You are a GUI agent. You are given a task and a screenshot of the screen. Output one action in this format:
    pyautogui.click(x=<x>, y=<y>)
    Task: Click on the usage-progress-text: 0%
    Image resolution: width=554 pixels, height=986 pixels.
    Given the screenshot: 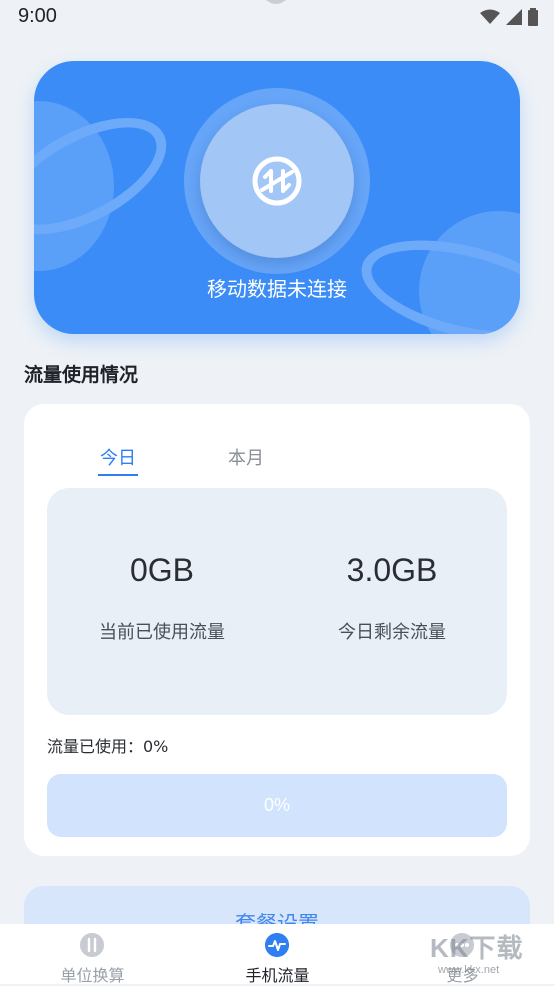 What is the action you would take?
    pyautogui.click(x=276, y=805)
    